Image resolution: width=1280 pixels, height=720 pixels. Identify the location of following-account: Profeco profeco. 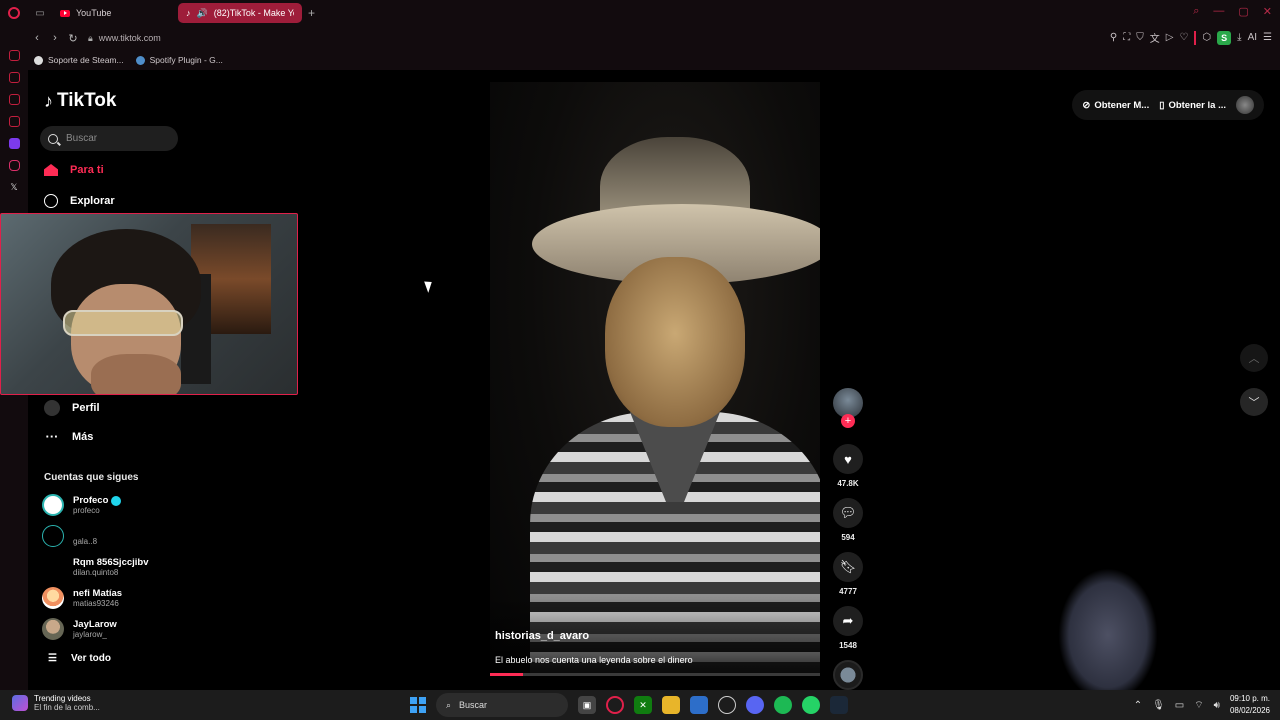
(82, 505).